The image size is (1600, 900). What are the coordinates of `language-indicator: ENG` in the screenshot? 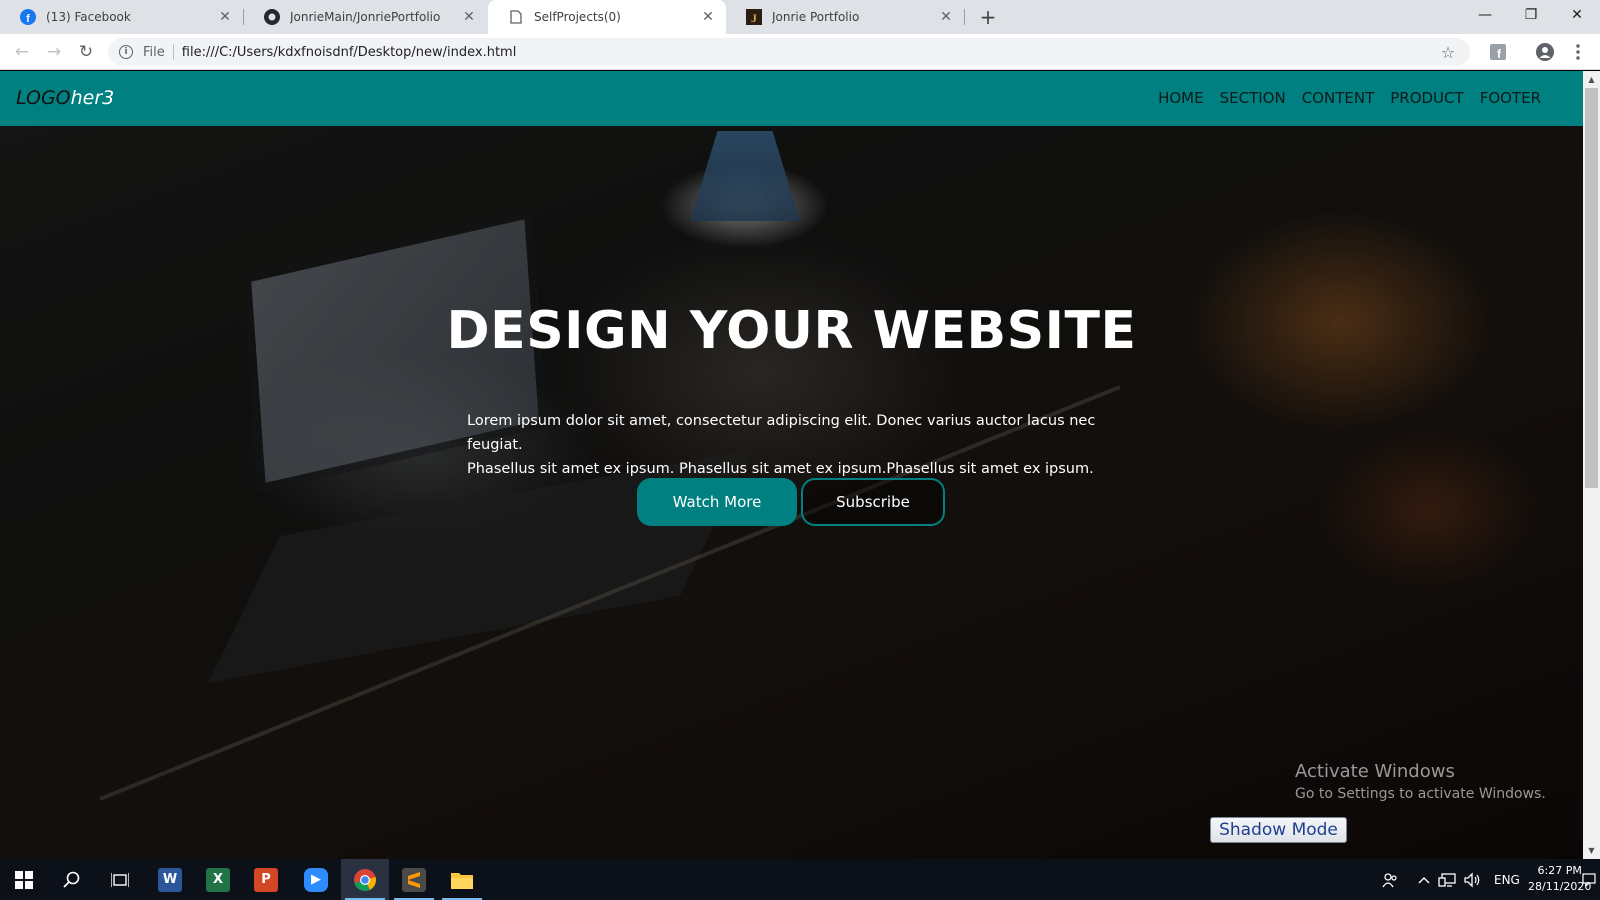 It's located at (1507, 879).